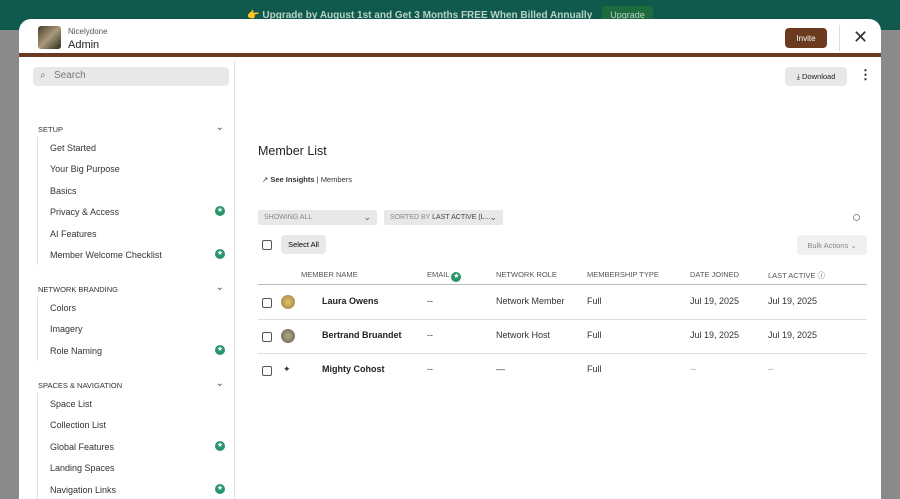 This screenshot has width=900, height=499. Describe the element at coordinates (131, 76) in the screenshot. I see `search-input: ⌕ Search` at that location.